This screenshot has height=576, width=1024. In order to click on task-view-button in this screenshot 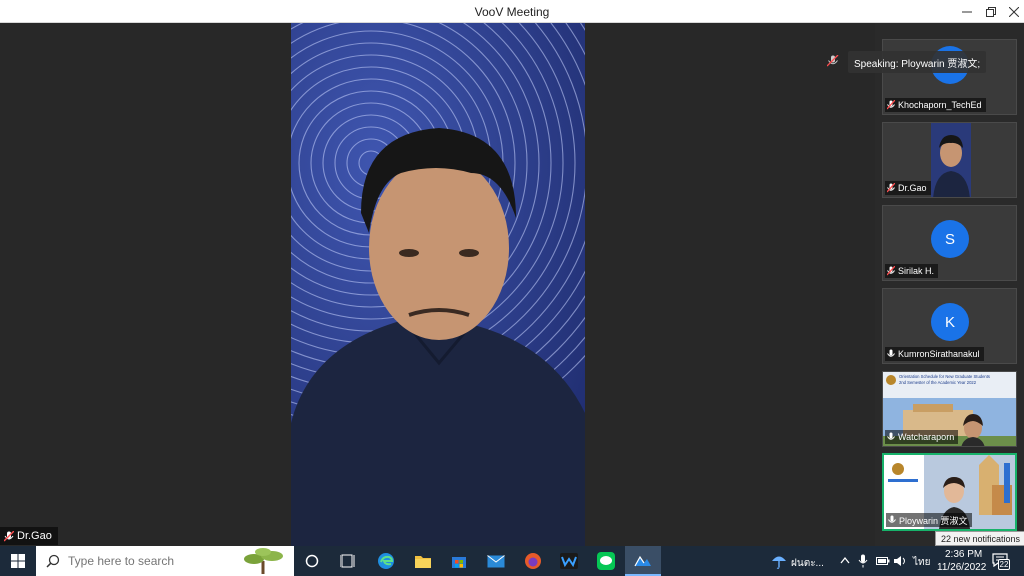, I will do `click(348, 561)`.